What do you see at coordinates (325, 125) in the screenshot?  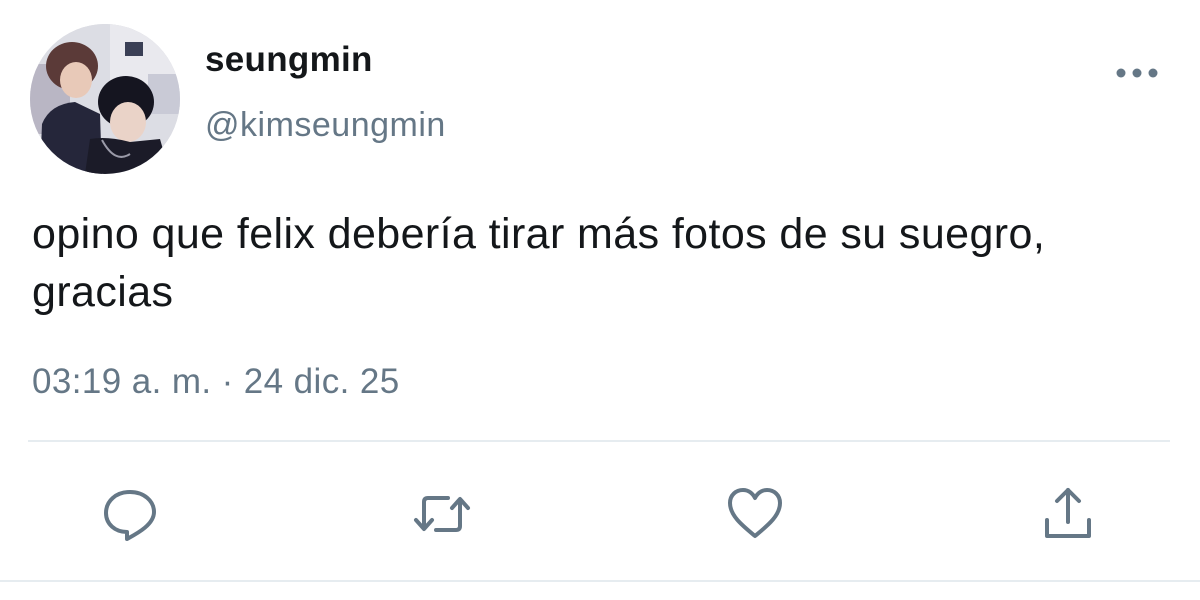 I see `user-handle: @kimseungmin` at bounding box center [325, 125].